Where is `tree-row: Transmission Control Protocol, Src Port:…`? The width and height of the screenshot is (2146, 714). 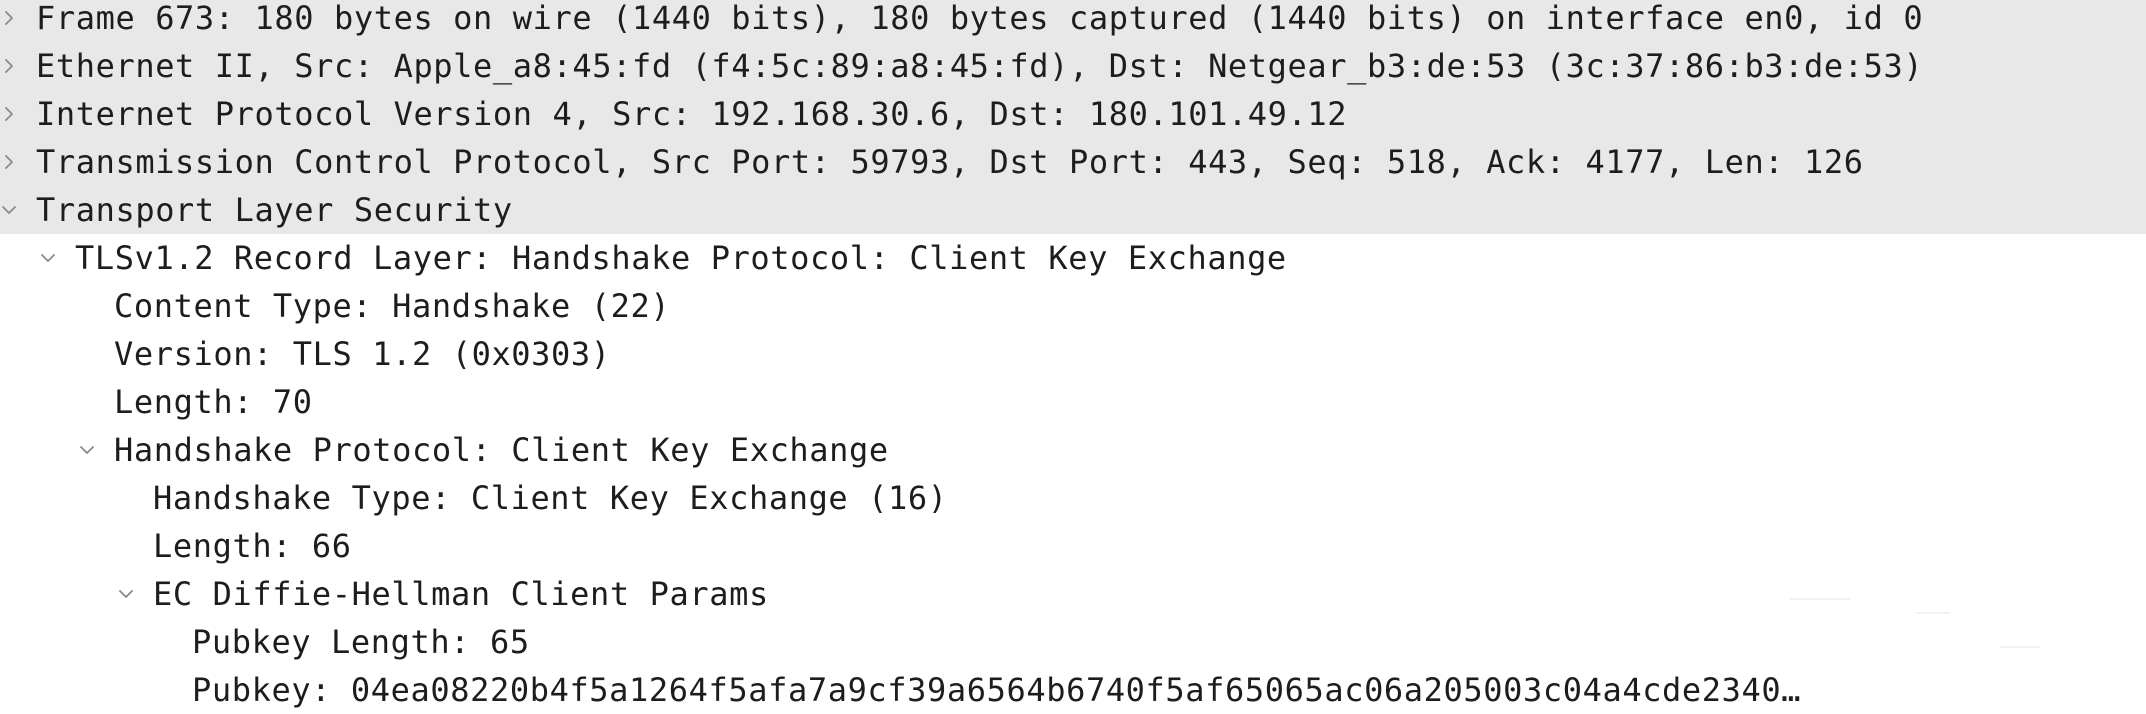
tree-row: Transmission Control Protocol, Src Port:… is located at coordinates (1073, 162).